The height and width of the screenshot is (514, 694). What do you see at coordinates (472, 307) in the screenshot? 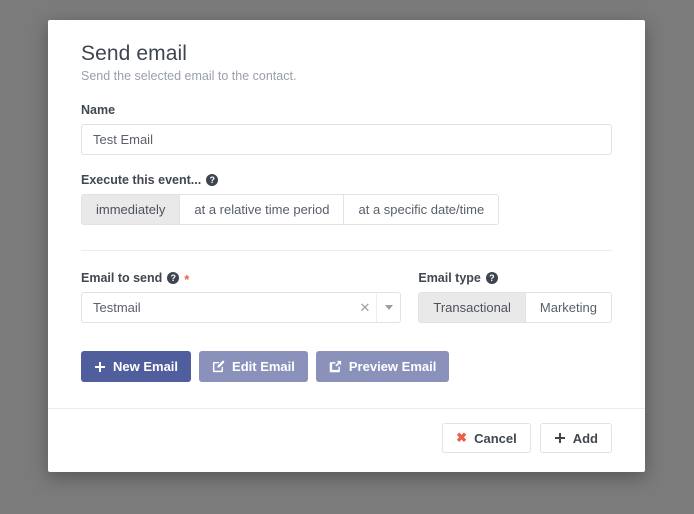
I see `toggle-transactional: Transactional` at bounding box center [472, 307].